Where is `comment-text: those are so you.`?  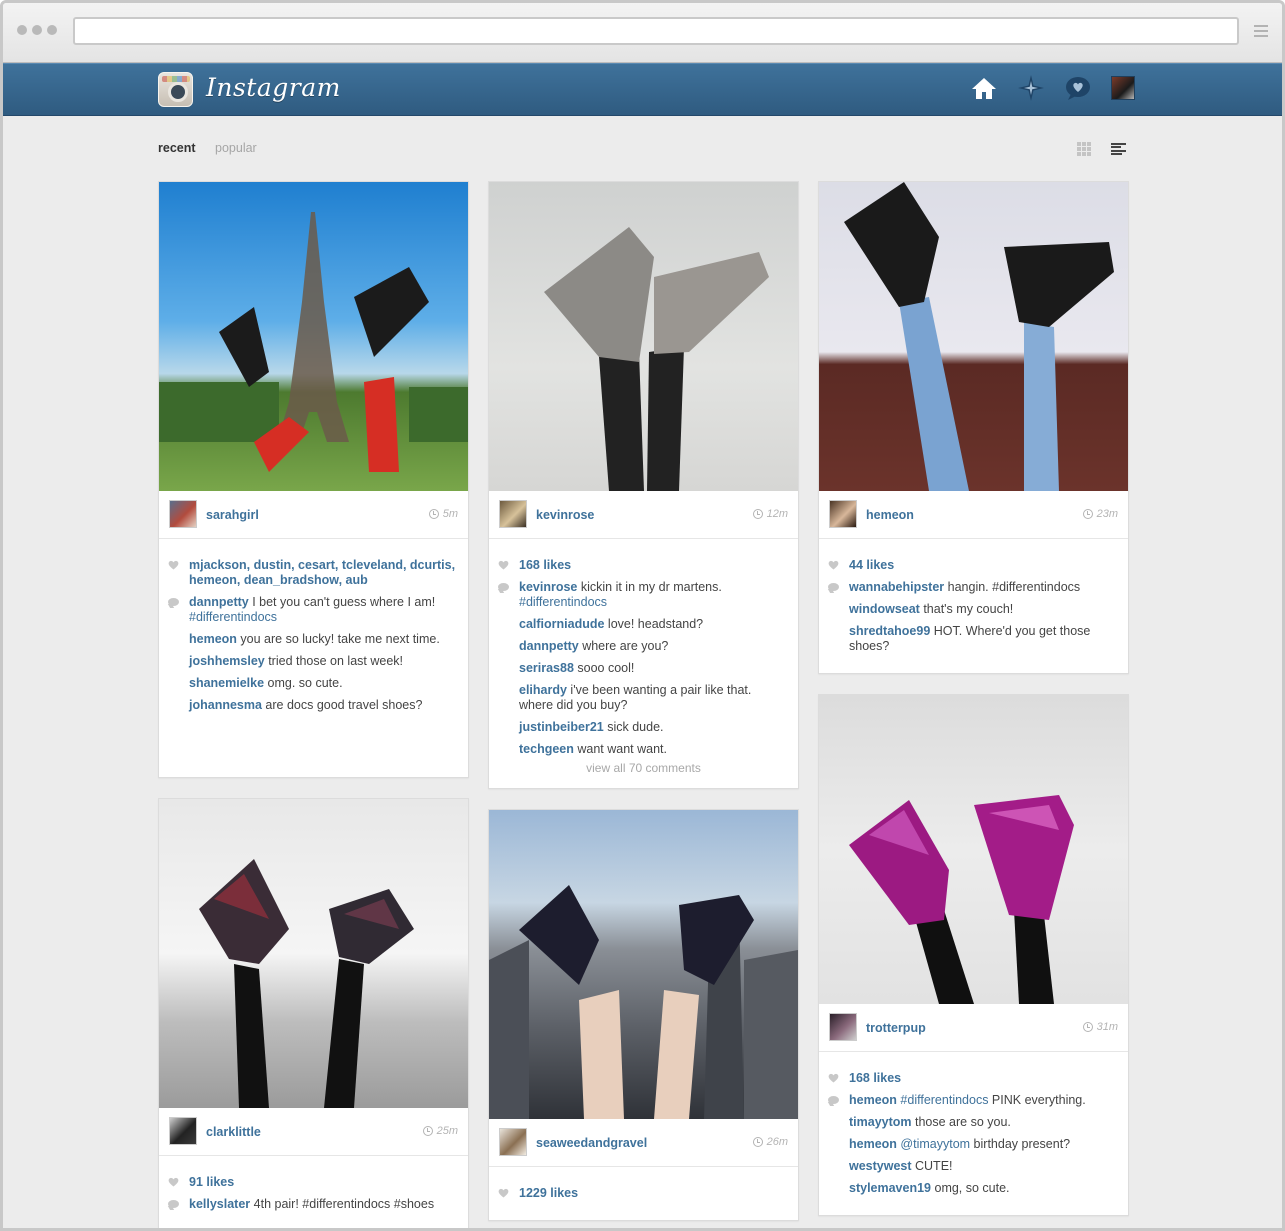
comment-text: those are so you. is located at coordinates (961, 1122).